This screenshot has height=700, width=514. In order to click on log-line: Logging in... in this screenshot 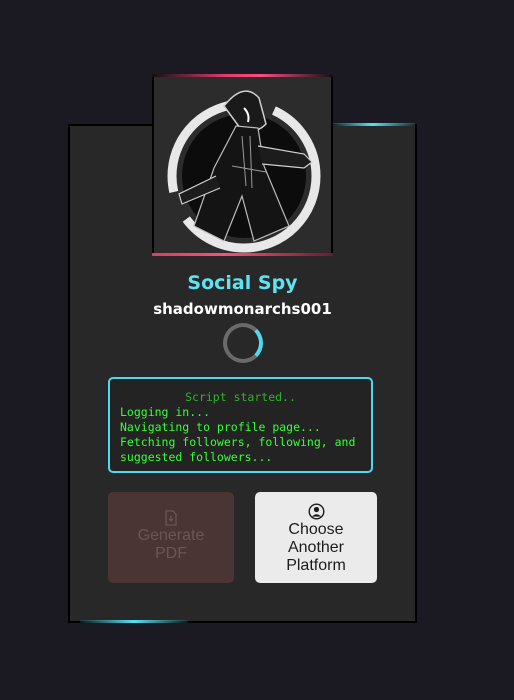, I will do `click(165, 412)`.